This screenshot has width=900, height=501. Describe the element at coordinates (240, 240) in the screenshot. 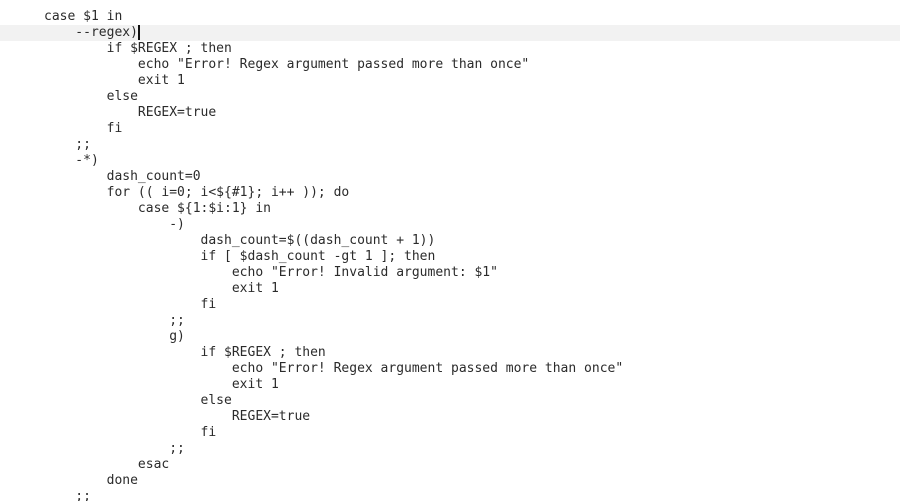

I see `code-line-text: dash_count=$((dash_count + 1))` at that location.